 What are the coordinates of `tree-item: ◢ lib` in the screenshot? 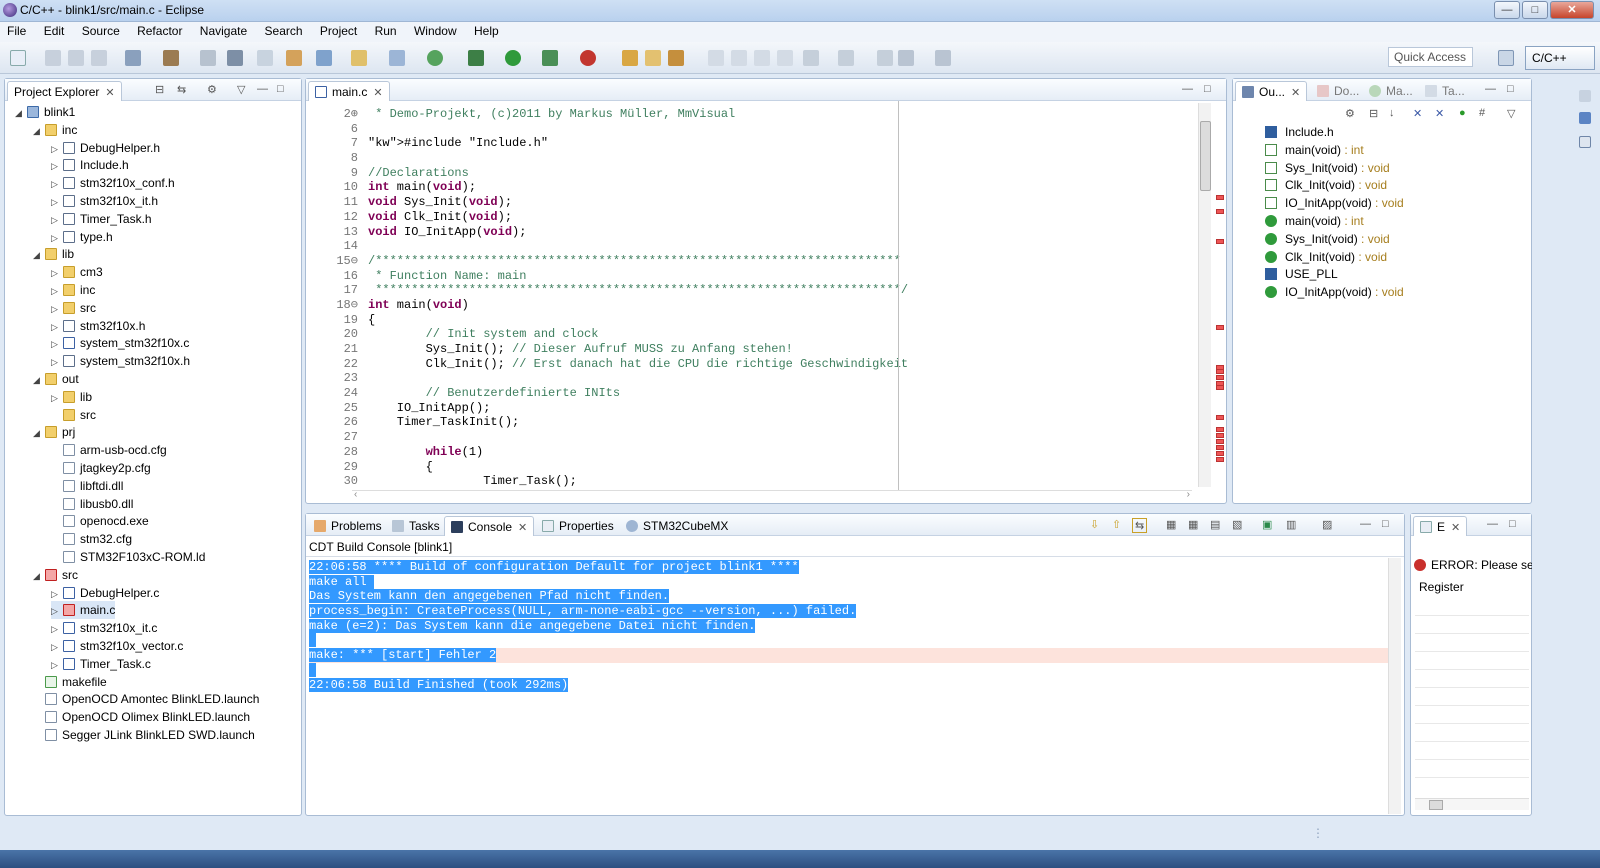 It's located at (53, 254).